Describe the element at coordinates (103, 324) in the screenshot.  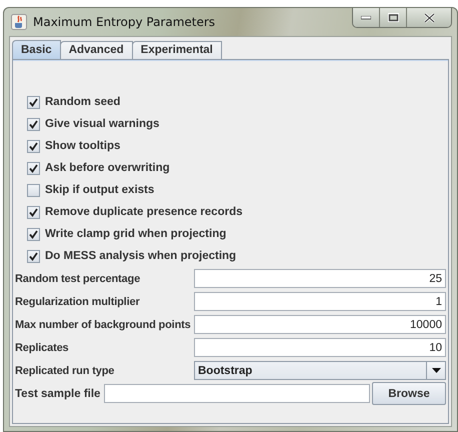
I see `field-label: Max number of background points` at that location.